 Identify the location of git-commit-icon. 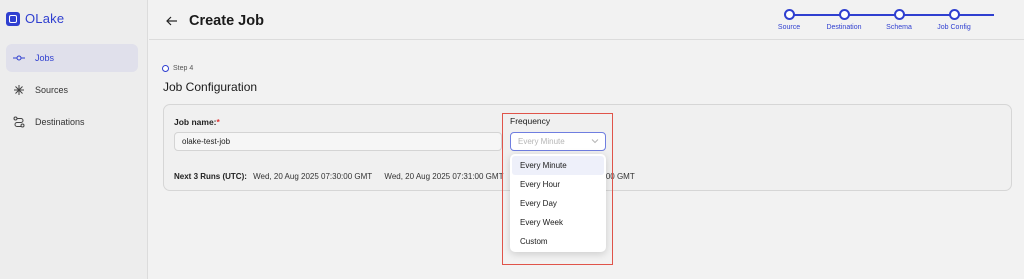
(19, 58).